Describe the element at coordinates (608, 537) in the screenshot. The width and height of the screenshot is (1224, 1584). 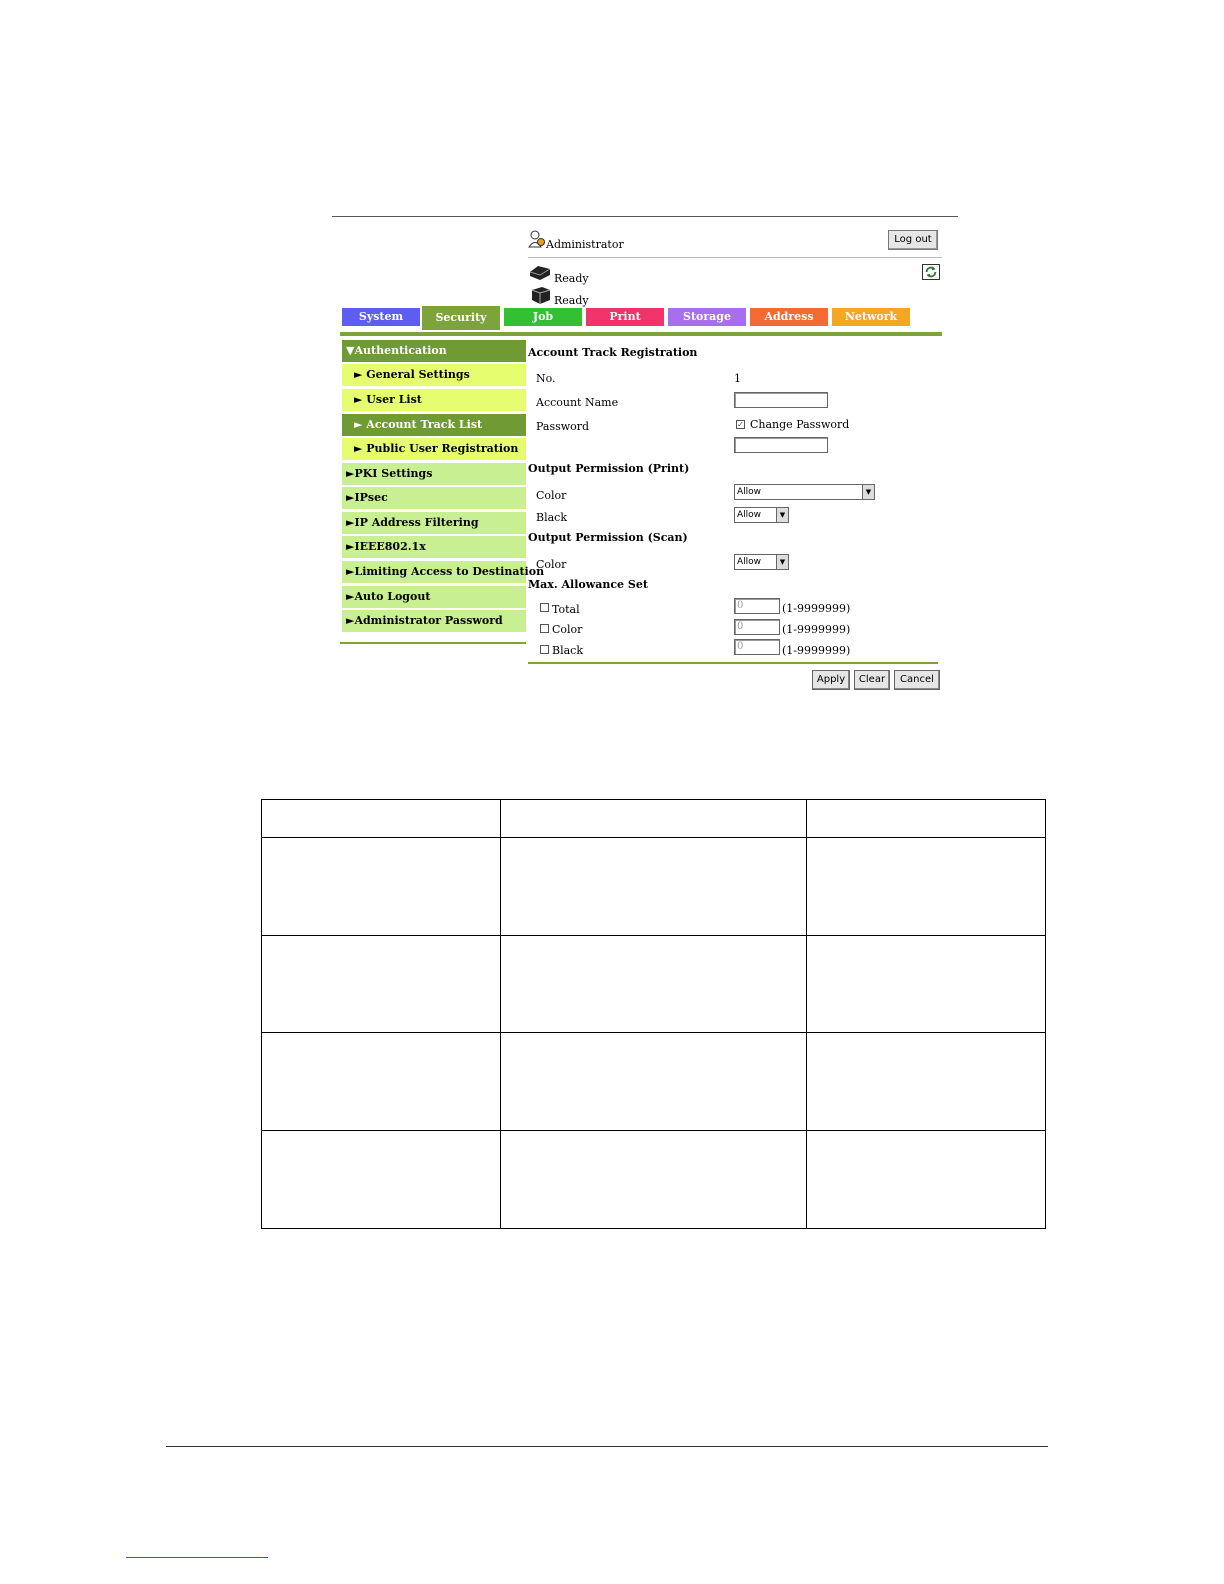
I see `scan-permission-heading: Output Permission (Scan)` at that location.